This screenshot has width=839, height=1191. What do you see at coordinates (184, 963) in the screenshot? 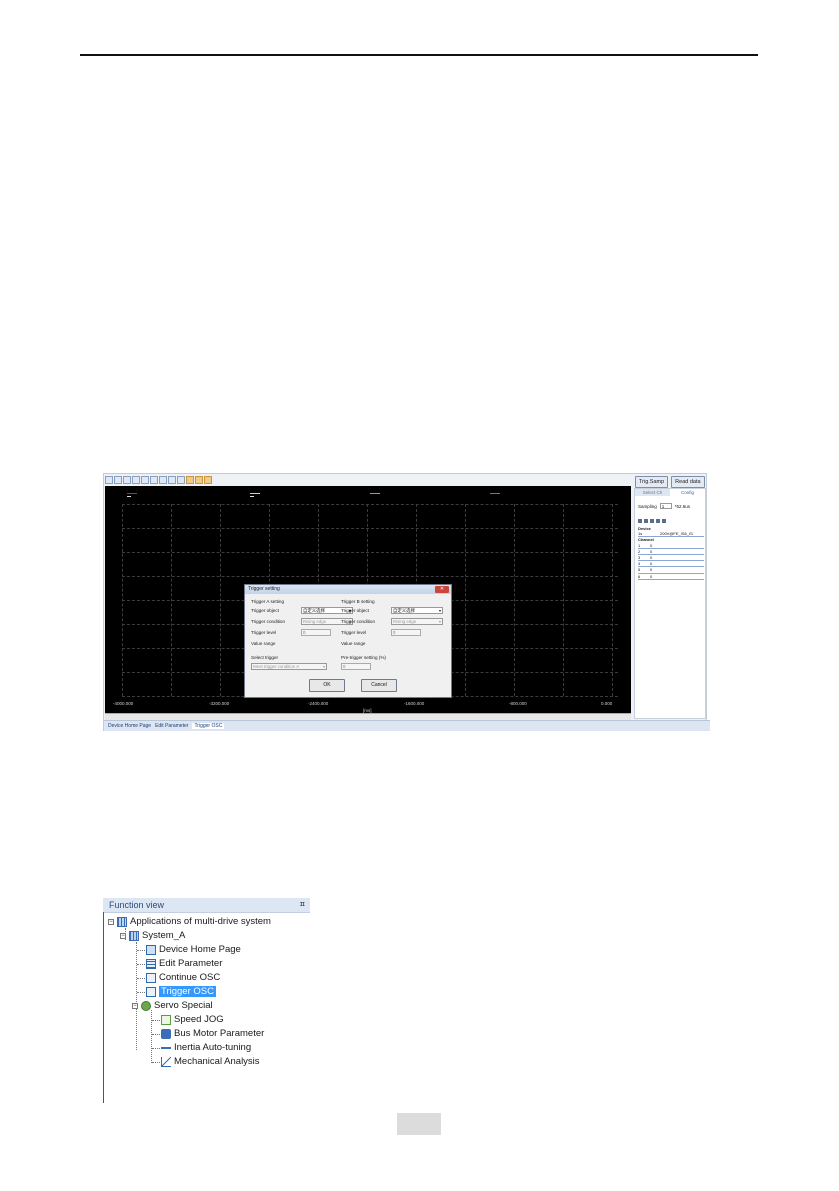
I see `tree-node-edit-parameter: Edit Parameter` at bounding box center [184, 963].